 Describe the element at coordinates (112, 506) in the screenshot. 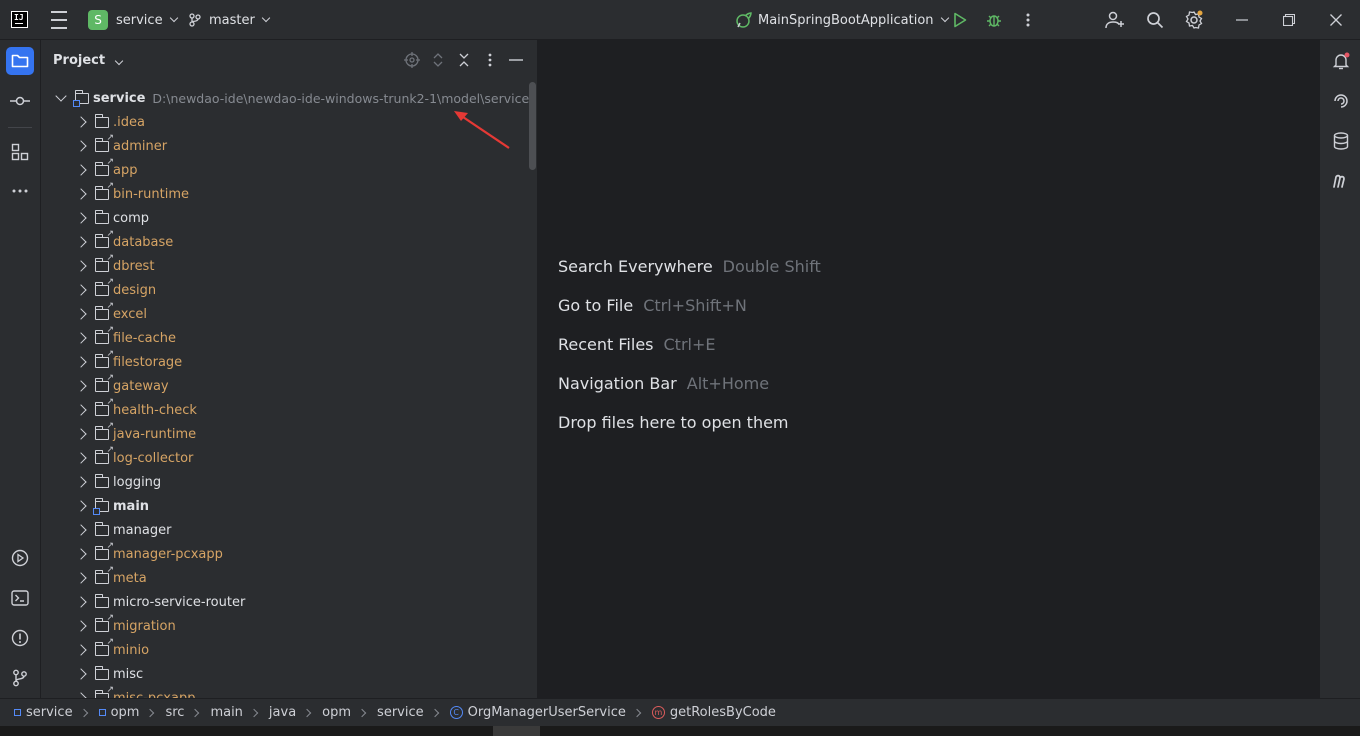

I see `tree-item-folder: main` at that location.